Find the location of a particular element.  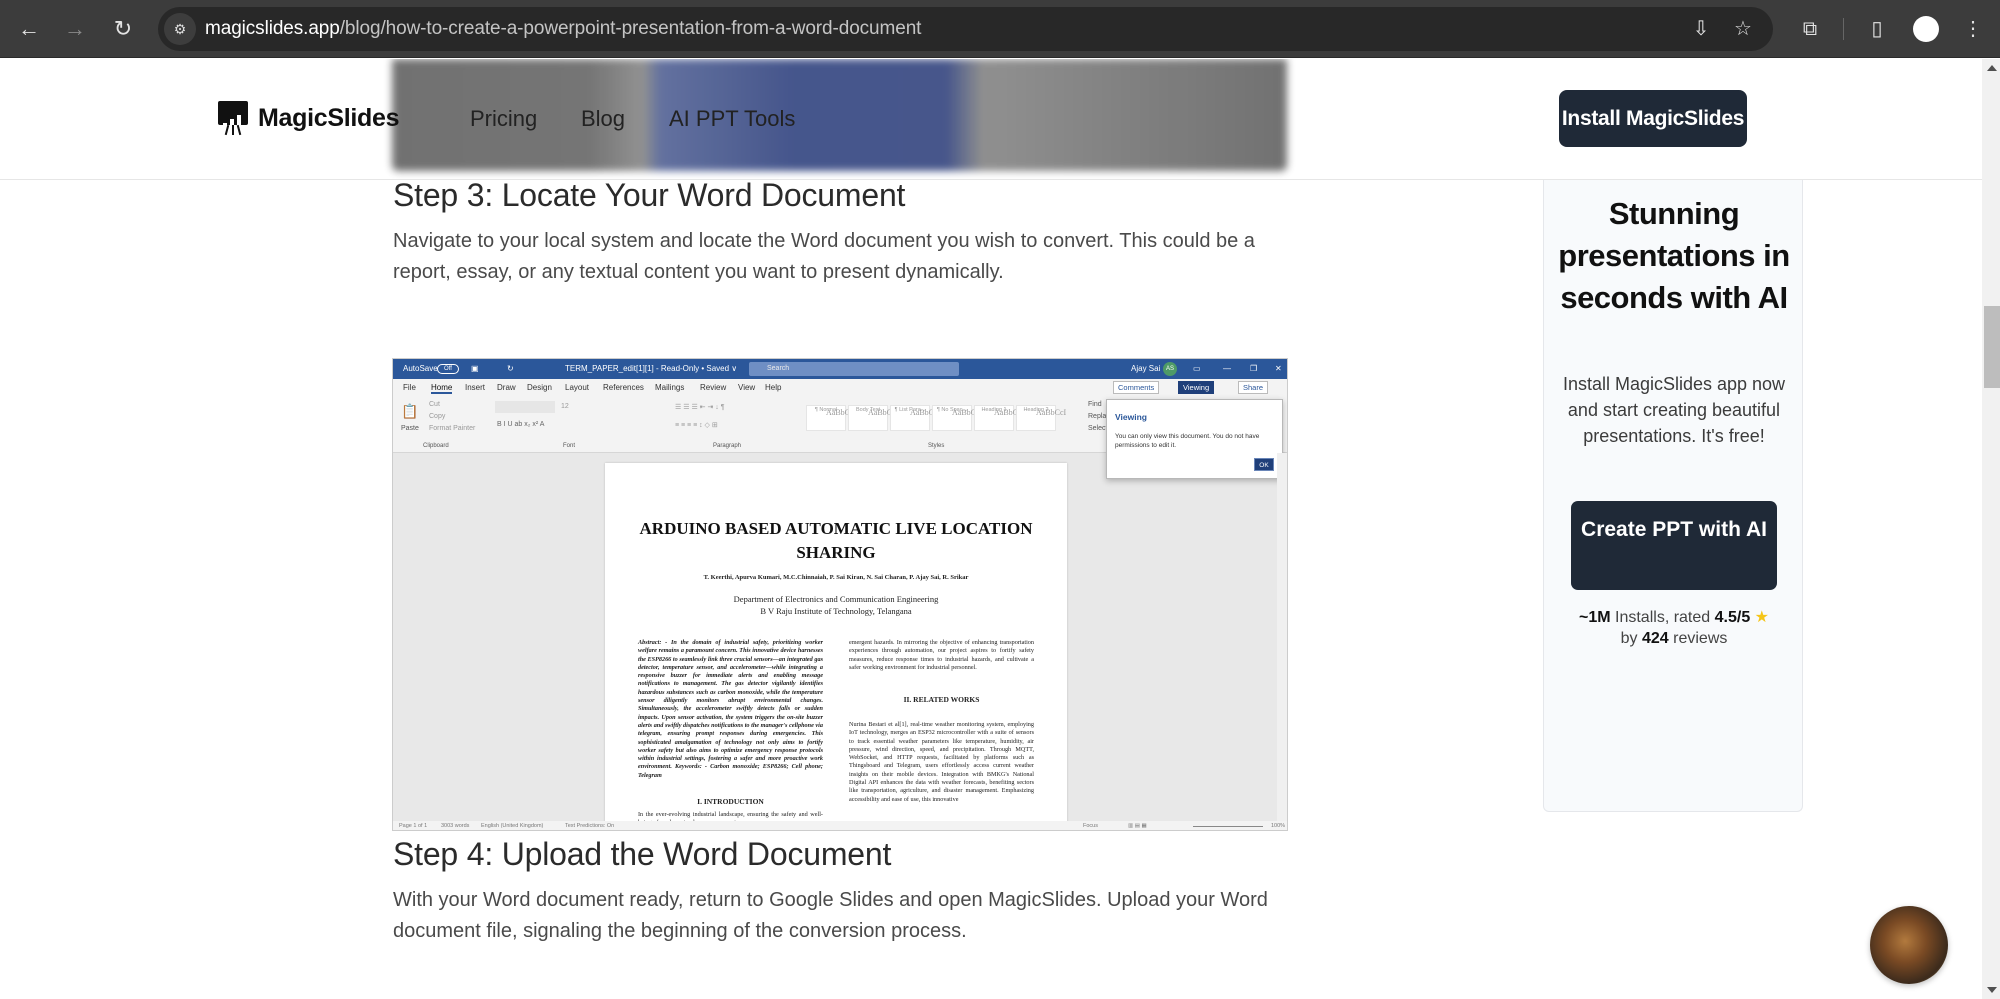

word-format-painter-label: Format Painter is located at coordinates (452, 428).